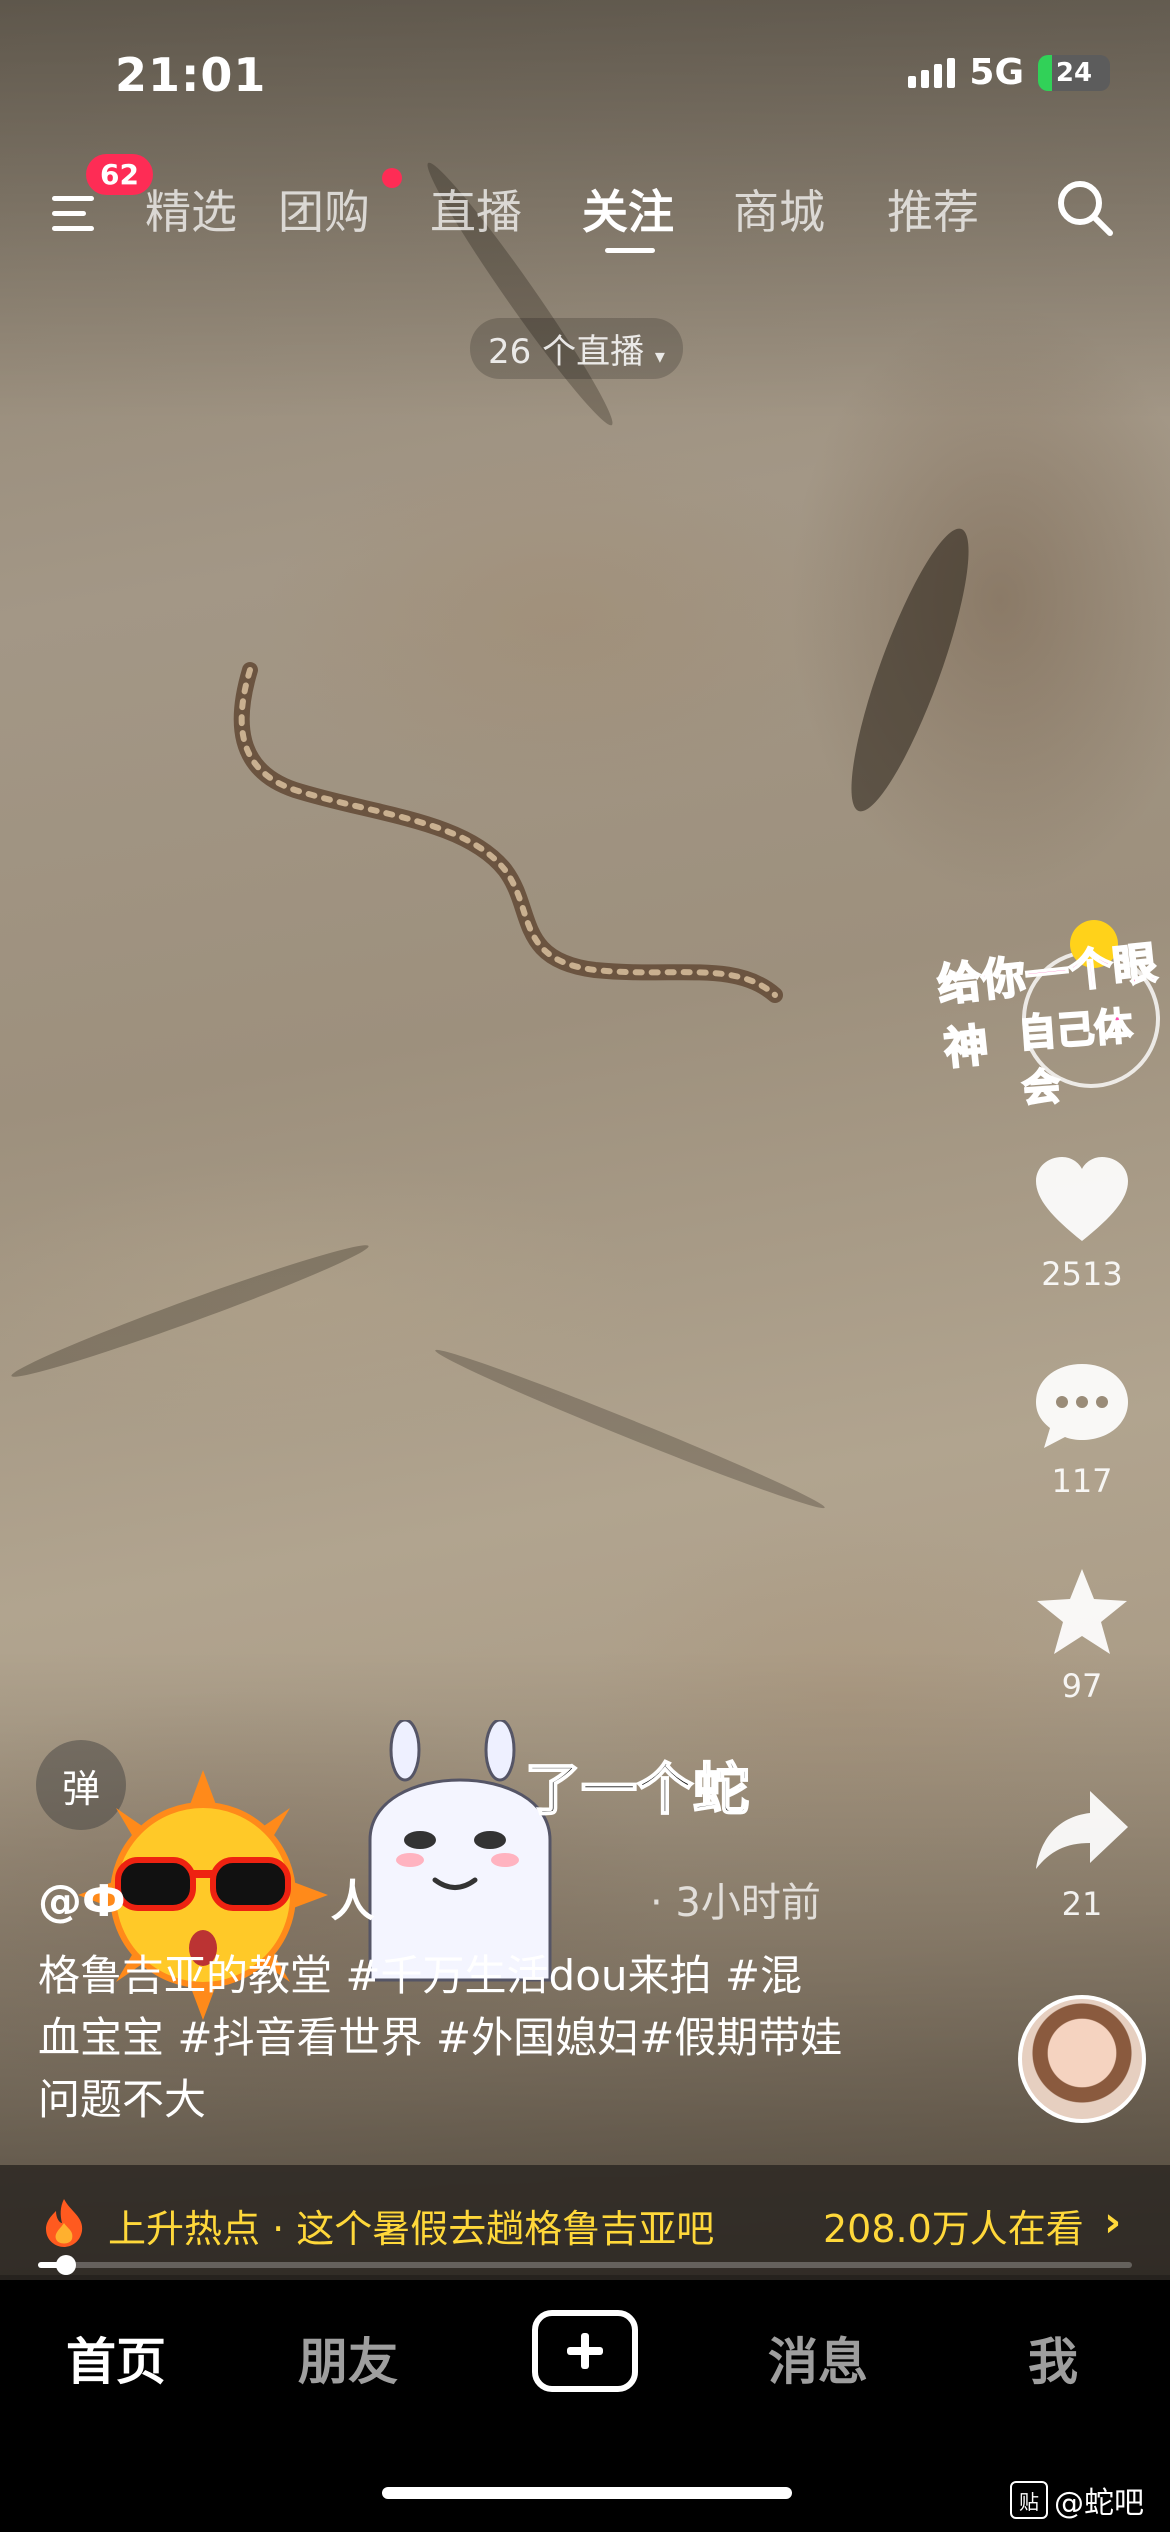 The height and width of the screenshot is (2532, 1170). I want to click on menu-badge: 62, so click(119, 174).